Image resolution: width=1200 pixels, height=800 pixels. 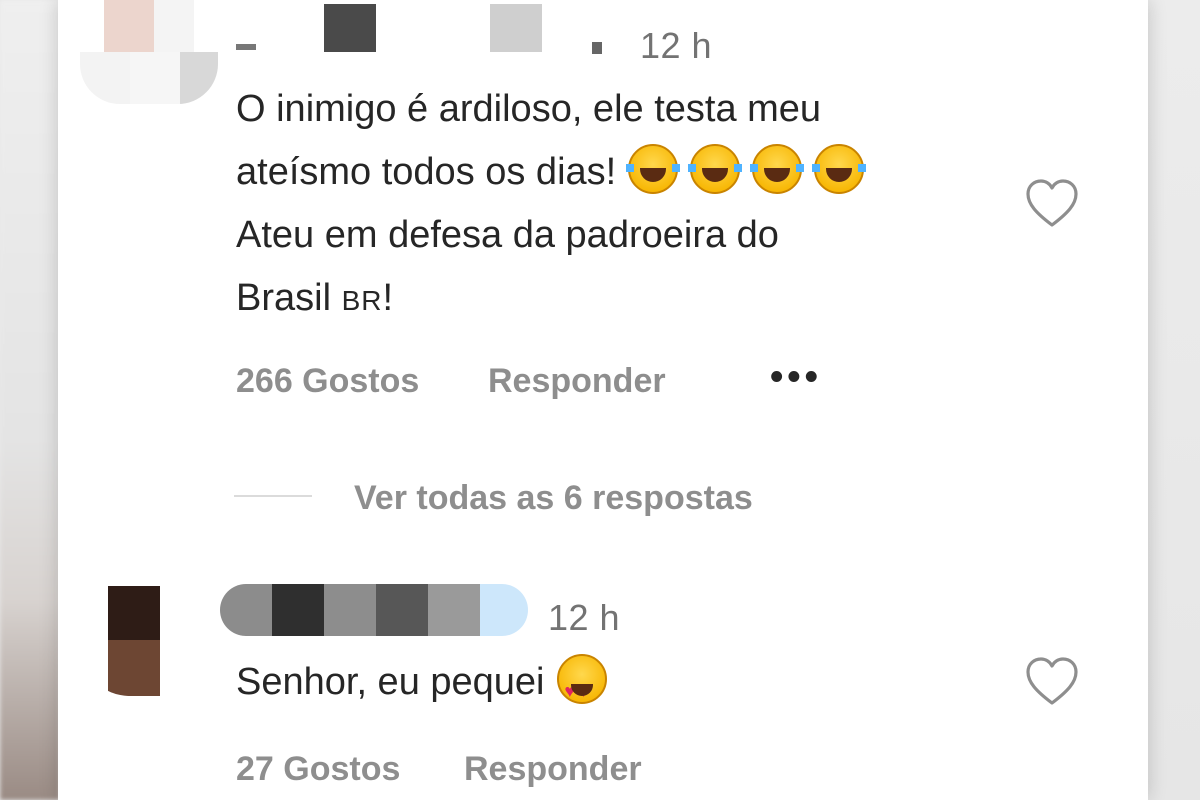 I want to click on comment-1-avatar, so click(x=149, y=52).